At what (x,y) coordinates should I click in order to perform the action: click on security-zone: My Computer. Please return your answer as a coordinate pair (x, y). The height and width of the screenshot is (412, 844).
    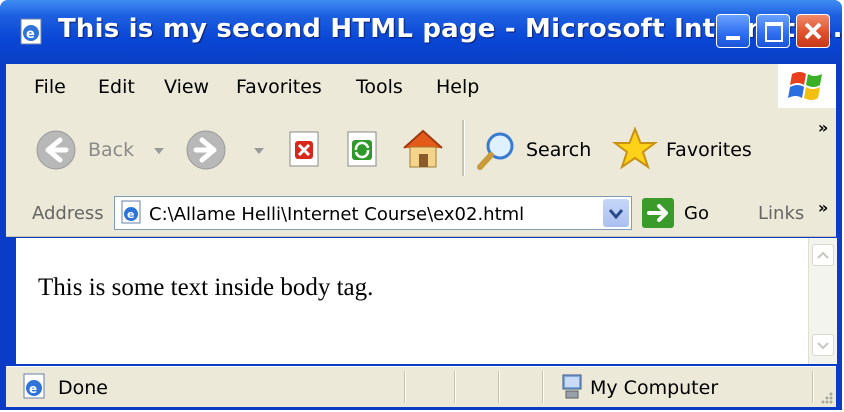
    Looking at the image, I should click on (654, 388).